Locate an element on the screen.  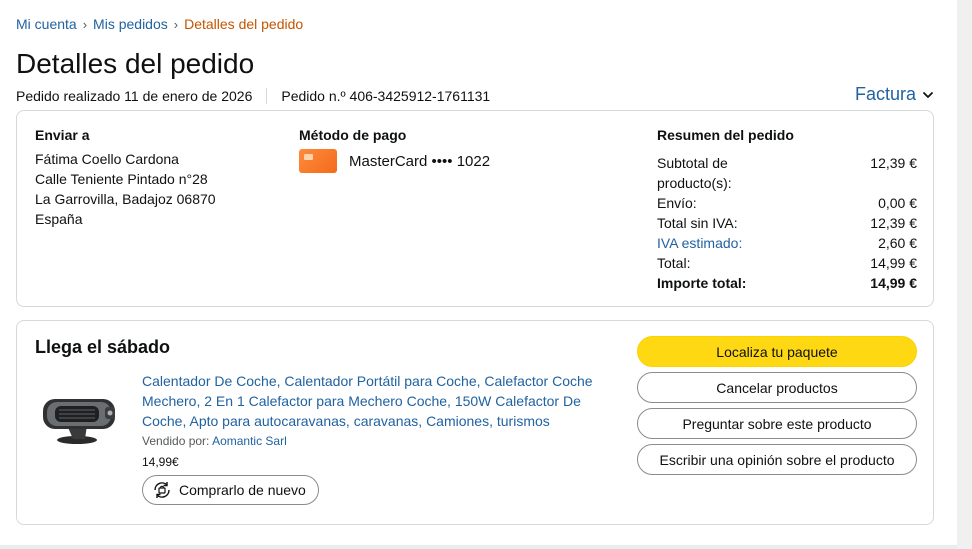
summary-label: Importe total: is located at coordinates (702, 283).